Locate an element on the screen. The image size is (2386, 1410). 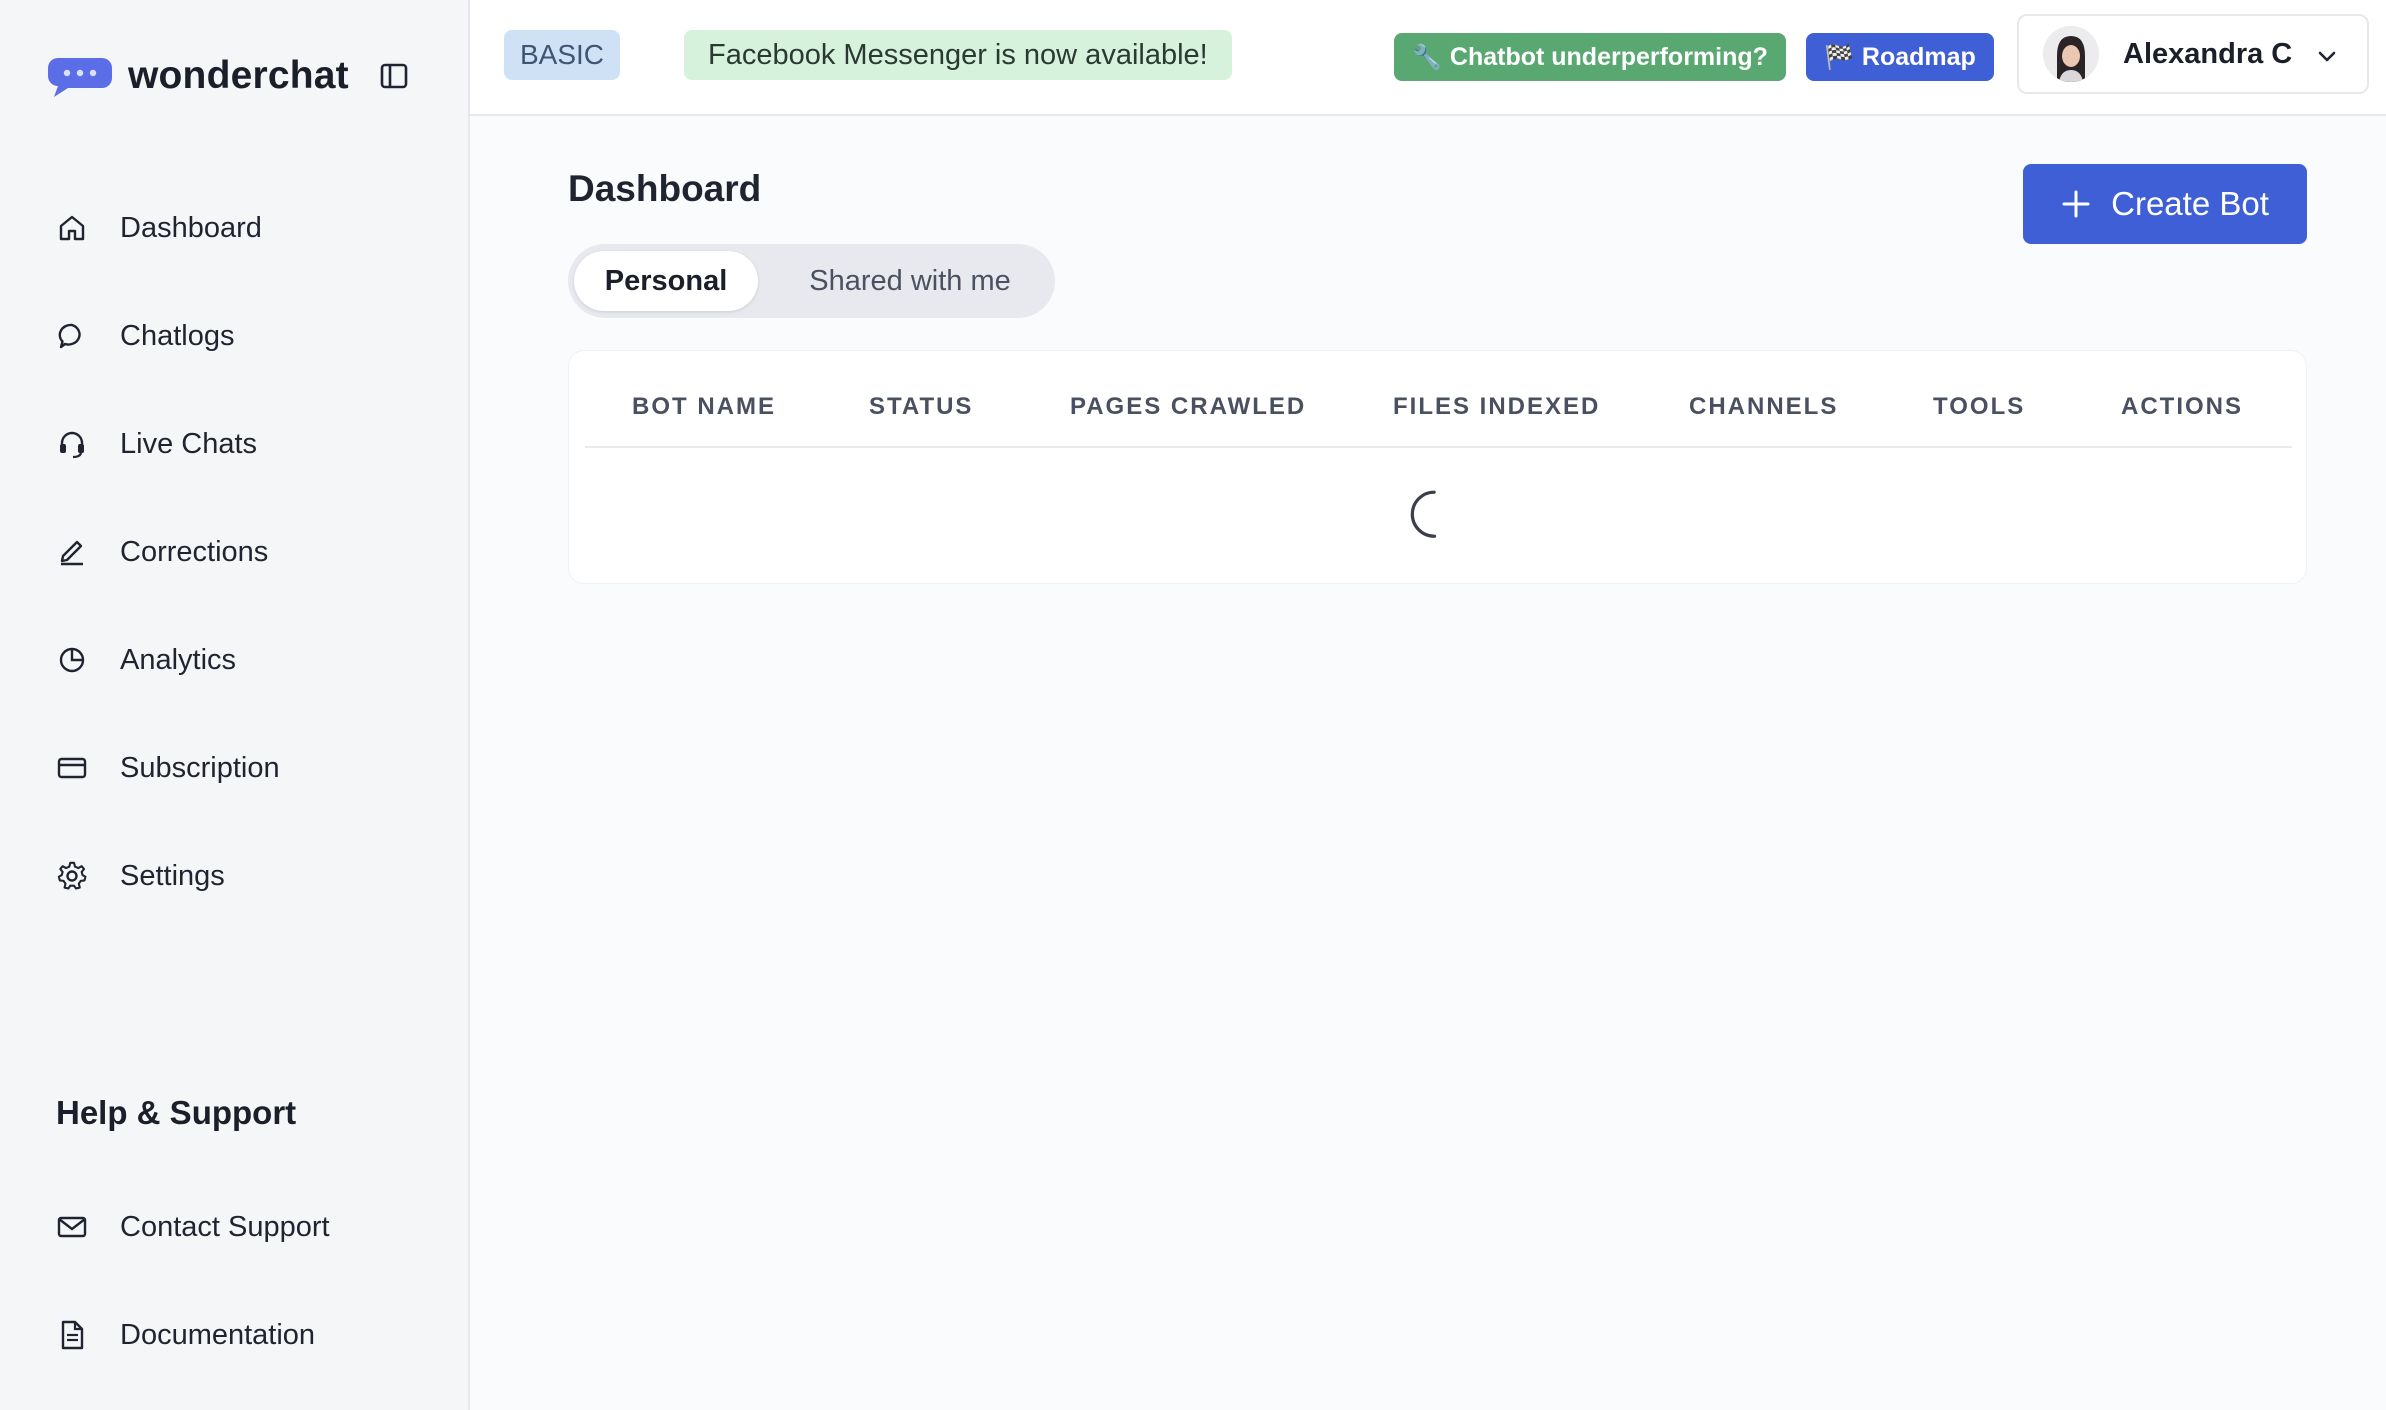
sidebar-item-label: Corrections is located at coordinates (194, 551).